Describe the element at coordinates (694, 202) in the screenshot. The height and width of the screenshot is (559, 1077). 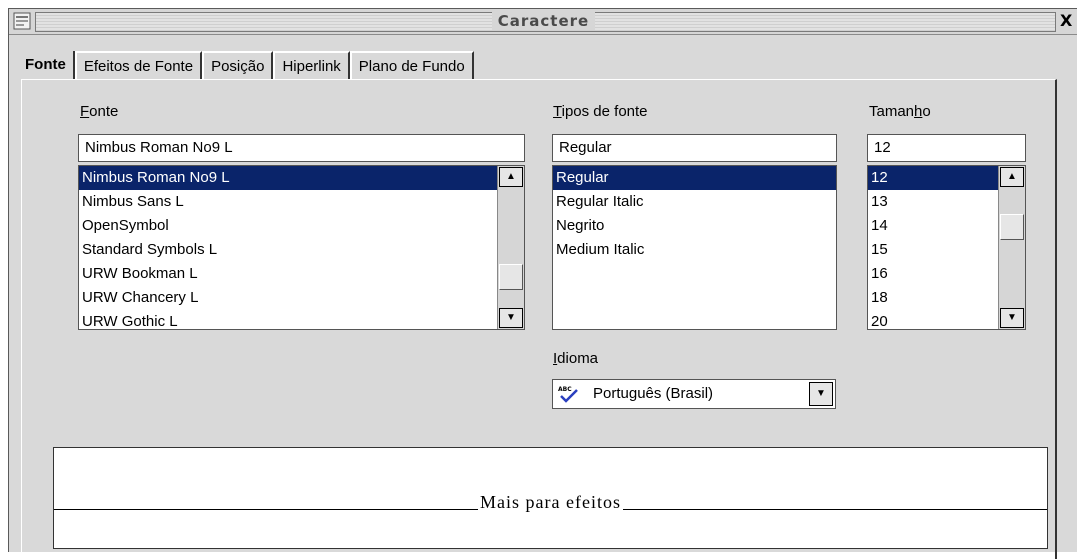
I see `list-item: Regular Italic` at that location.